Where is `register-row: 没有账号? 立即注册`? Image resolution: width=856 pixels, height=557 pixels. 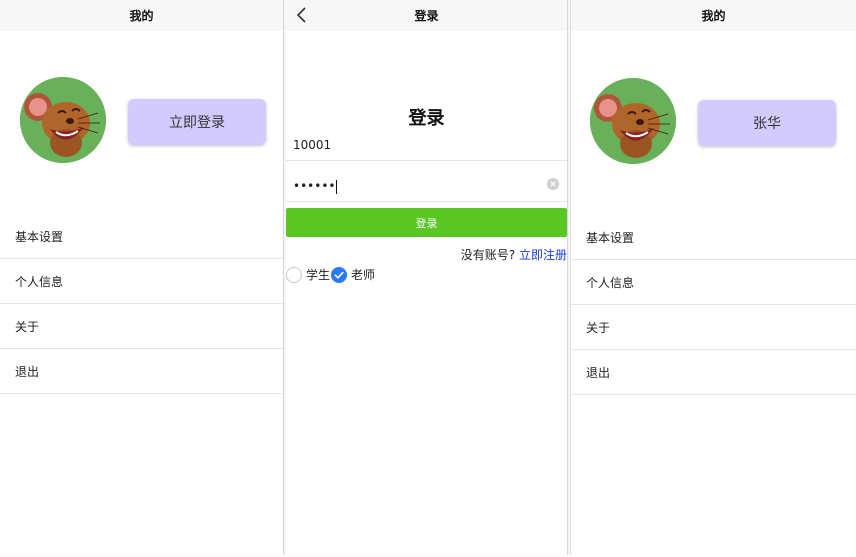
register-row: 没有账号? 立即注册 is located at coordinates (514, 254).